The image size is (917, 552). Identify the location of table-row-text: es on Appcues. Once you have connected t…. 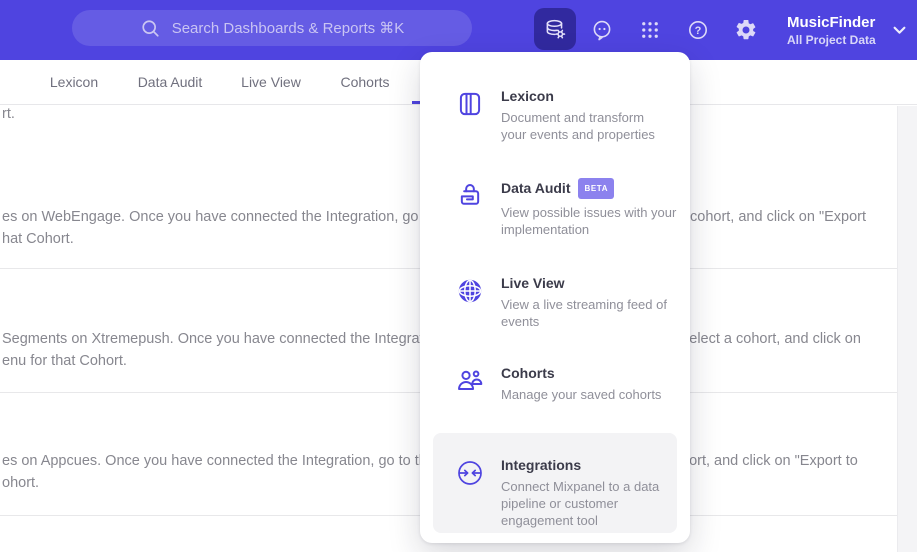
(226, 461).